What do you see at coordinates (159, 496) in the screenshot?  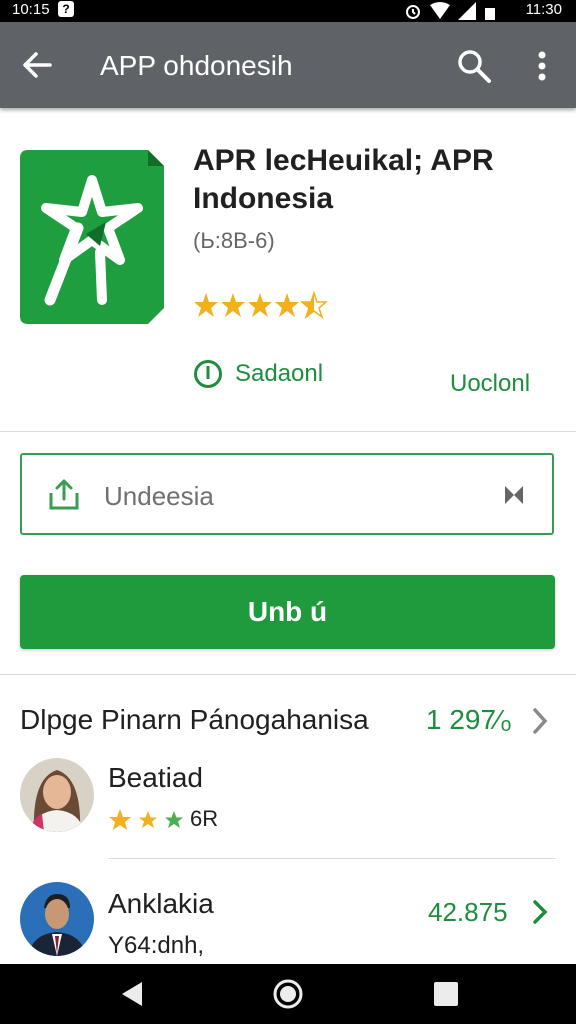 I see `search-input-value: Undeesia` at bounding box center [159, 496].